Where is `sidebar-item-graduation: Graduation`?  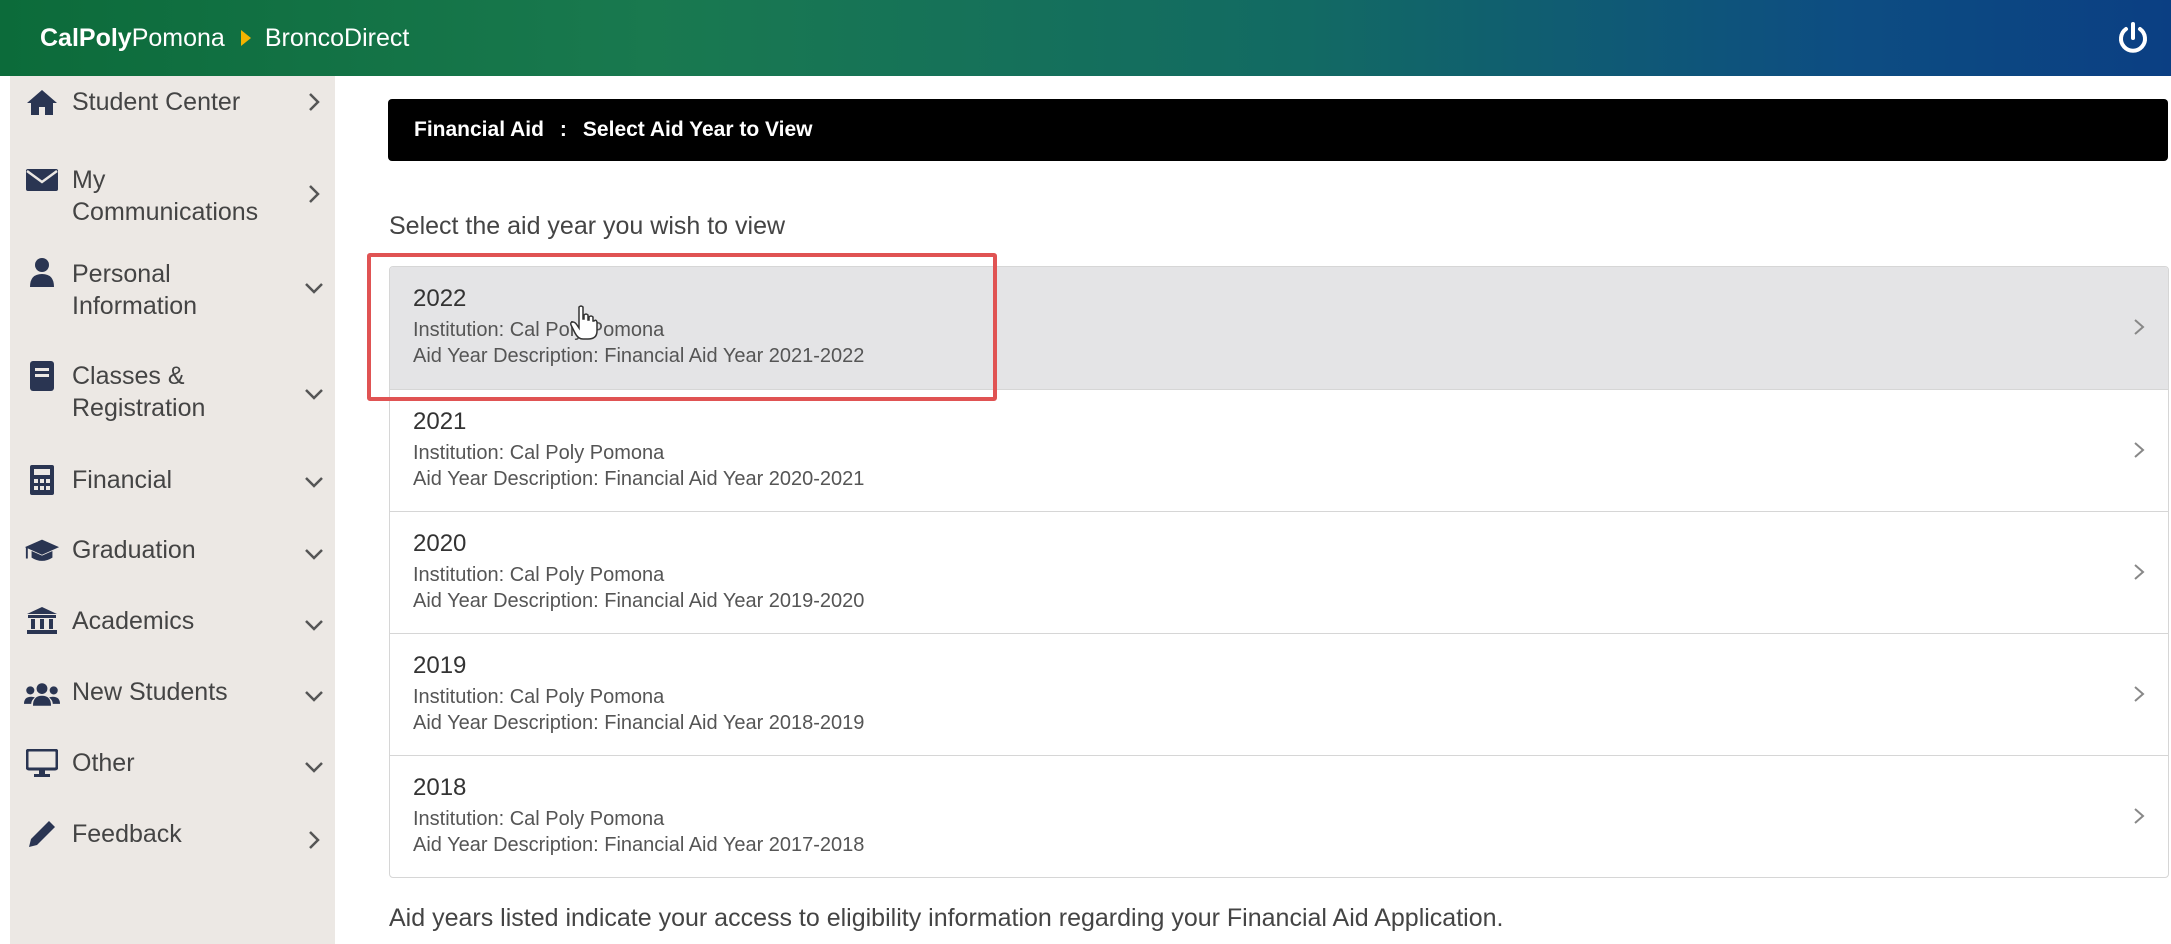
sidebar-item-graduation: Graduation is located at coordinates (172, 559).